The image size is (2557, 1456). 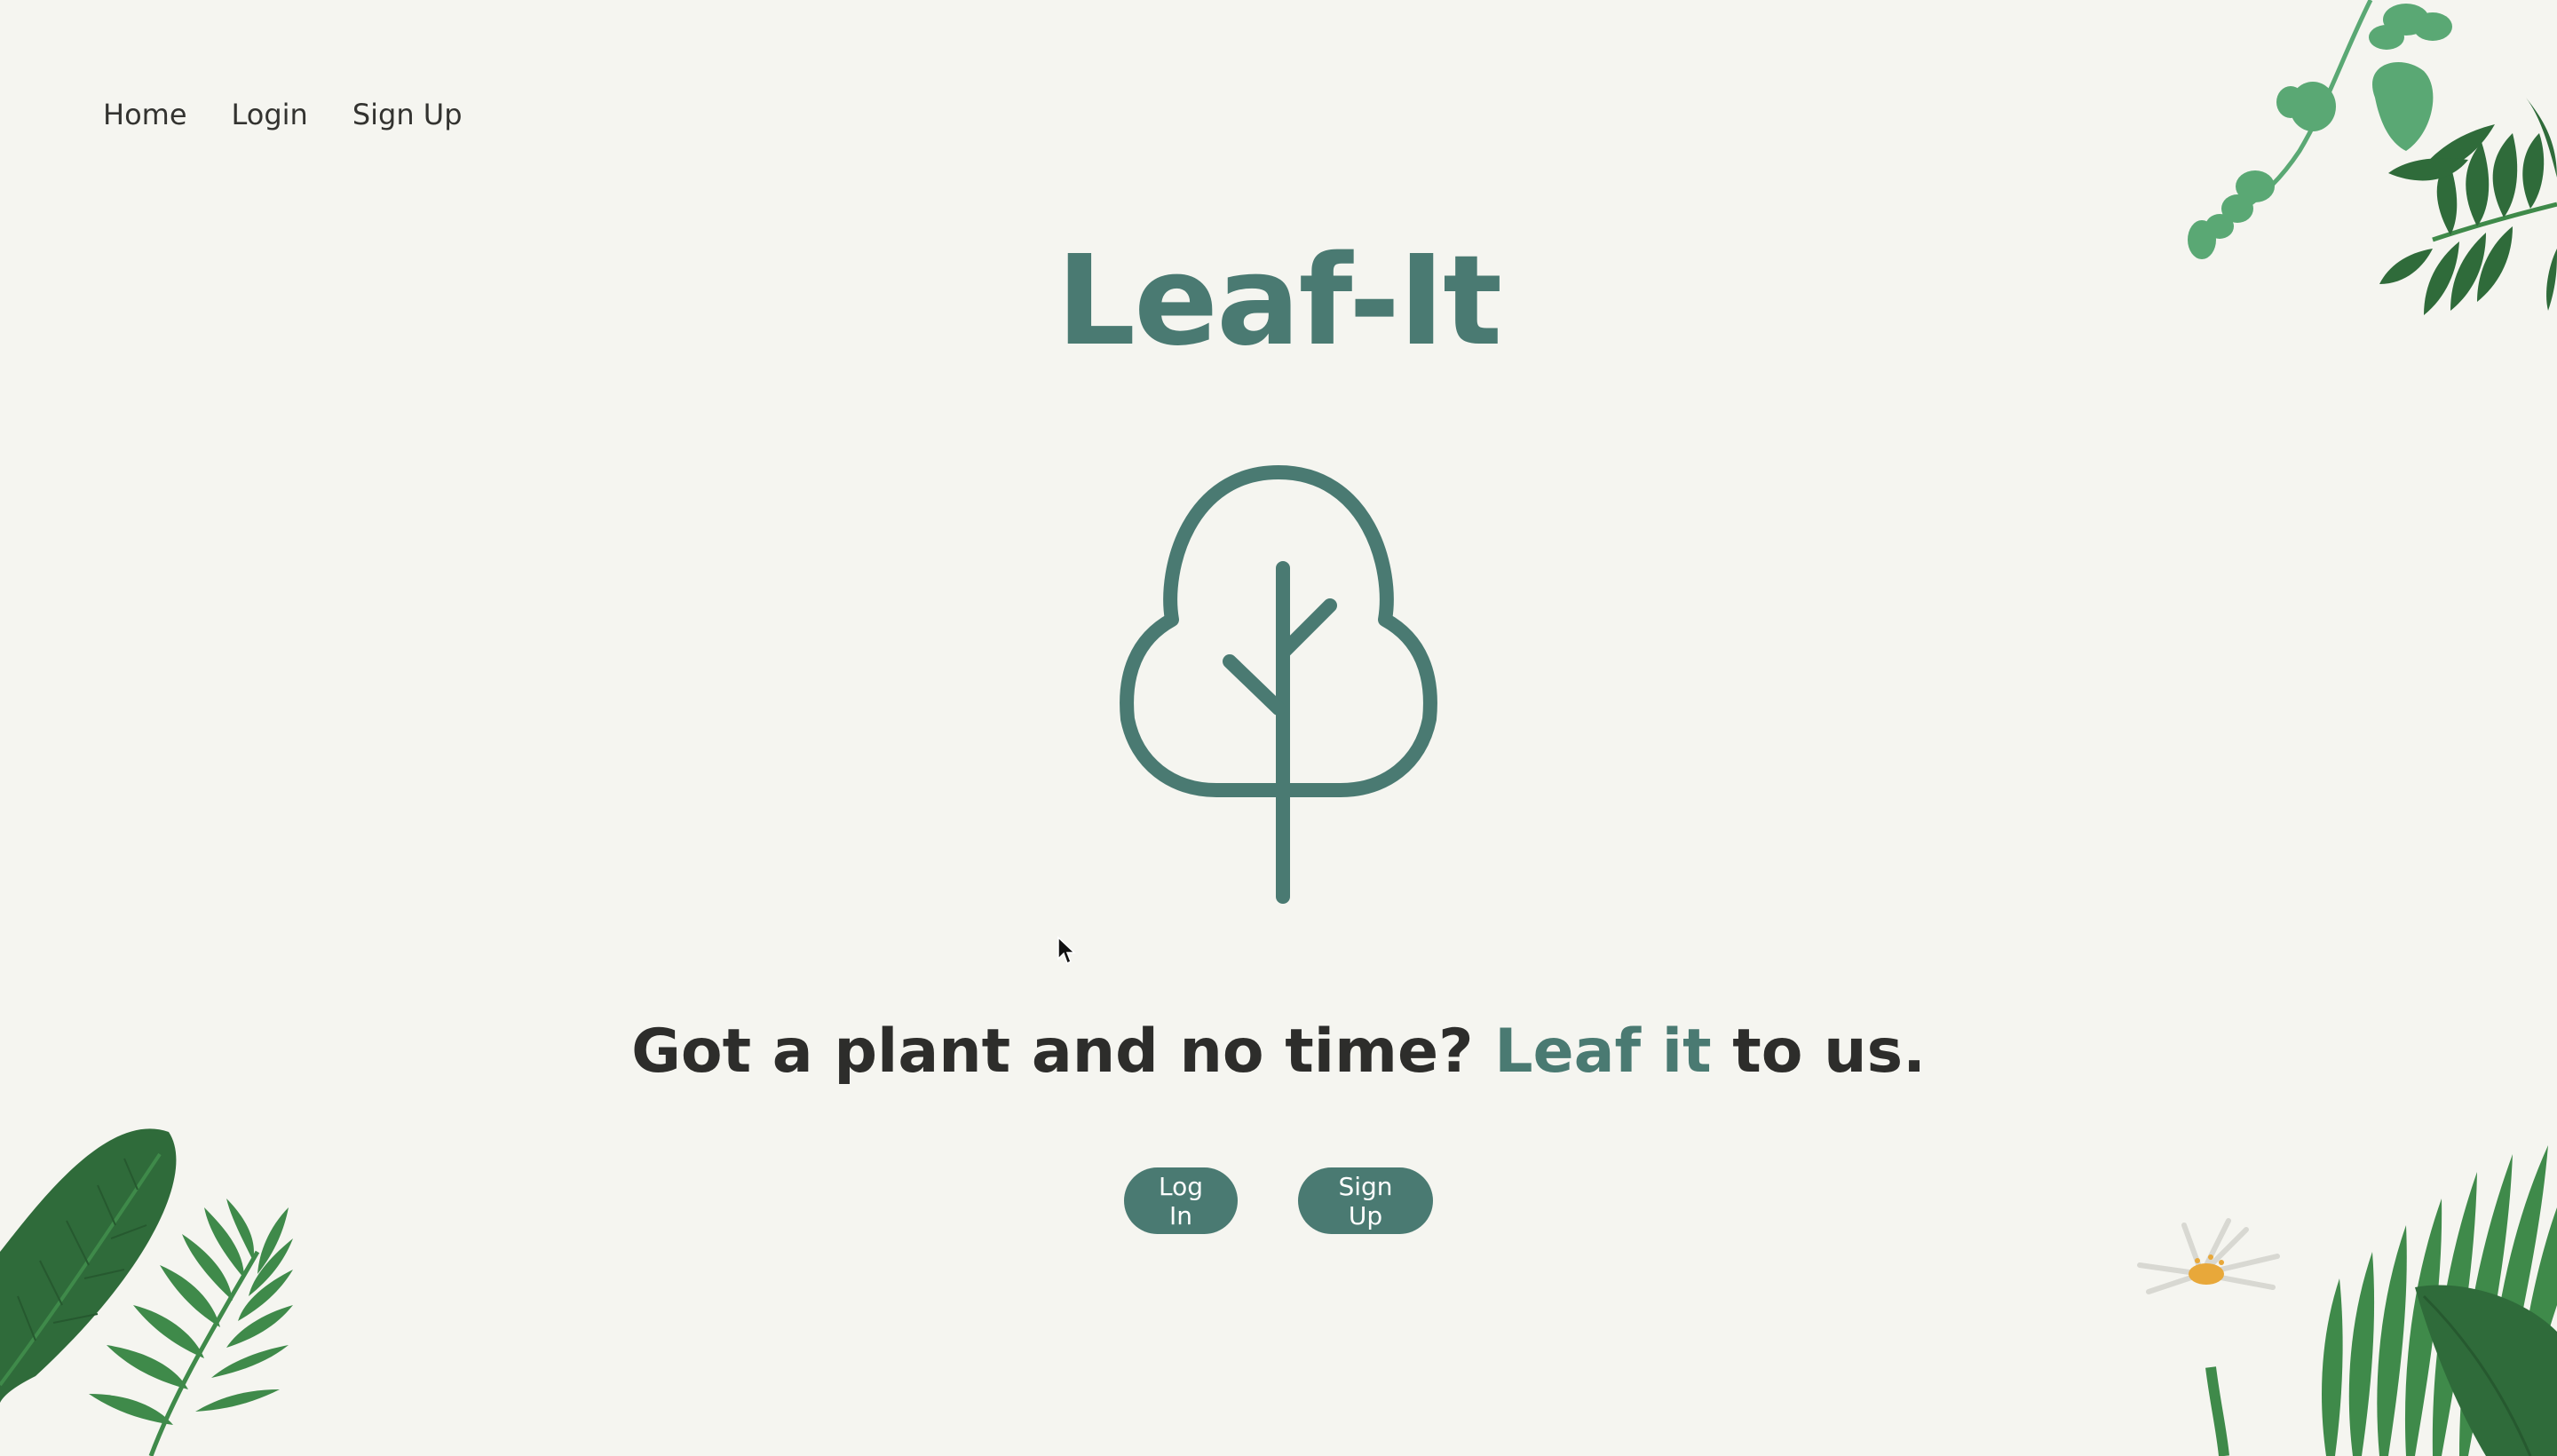 I want to click on nav-home-link: Home, so click(x=145, y=115).